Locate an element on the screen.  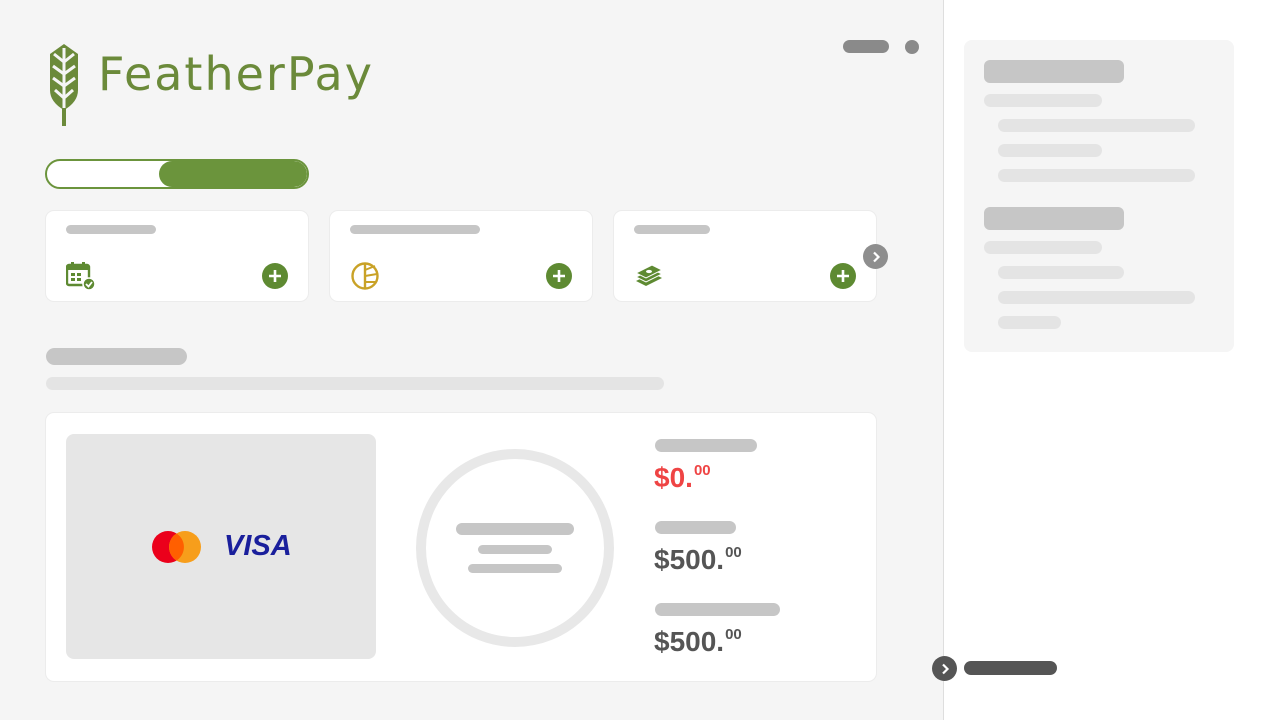
mastercard-logo-icon is located at coordinates (176, 547).